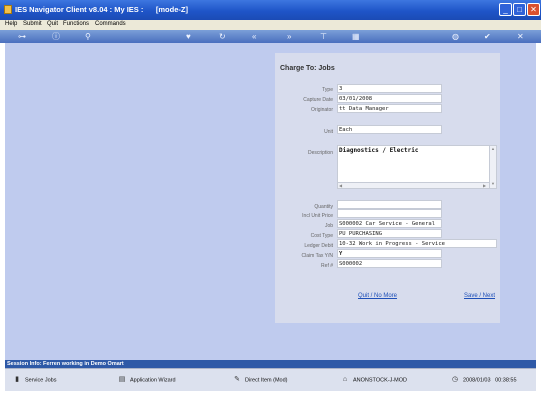 The width and height of the screenshot is (541, 406). I want to click on document-icon: ▮, so click(17, 379).